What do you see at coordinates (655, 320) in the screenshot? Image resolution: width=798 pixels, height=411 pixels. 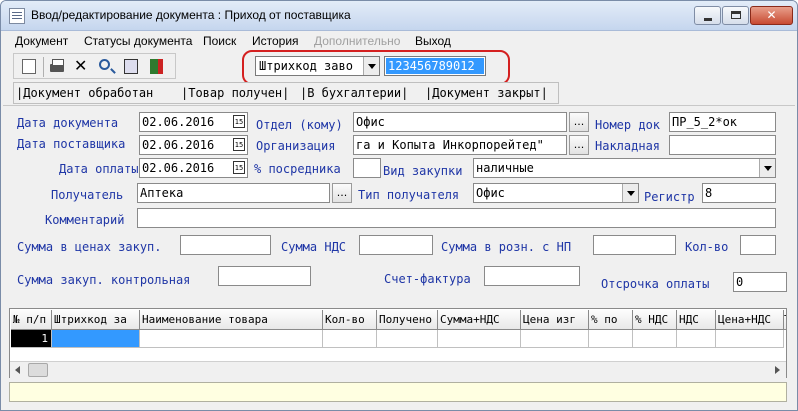 I see `column-header-vat-percent: % НДС` at bounding box center [655, 320].